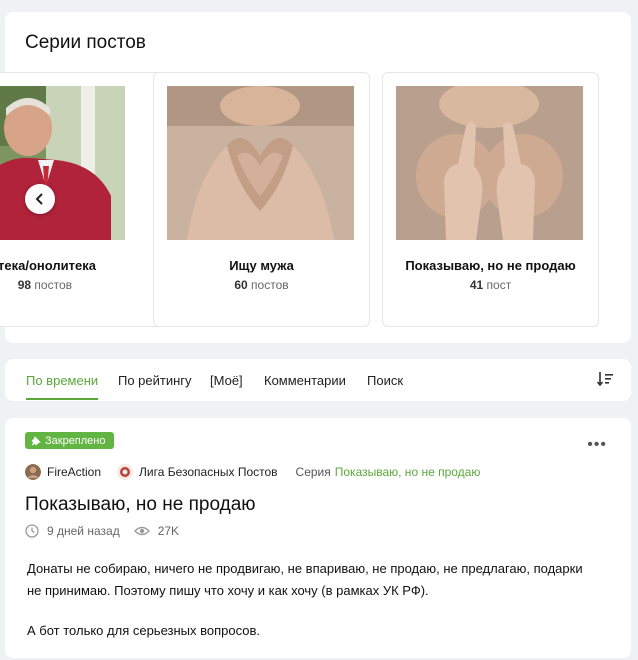 The height and width of the screenshot is (660, 638). What do you see at coordinates (313, 472) in the screenshot?
I see `series-label: Серия` at bounding box center [313, 472].